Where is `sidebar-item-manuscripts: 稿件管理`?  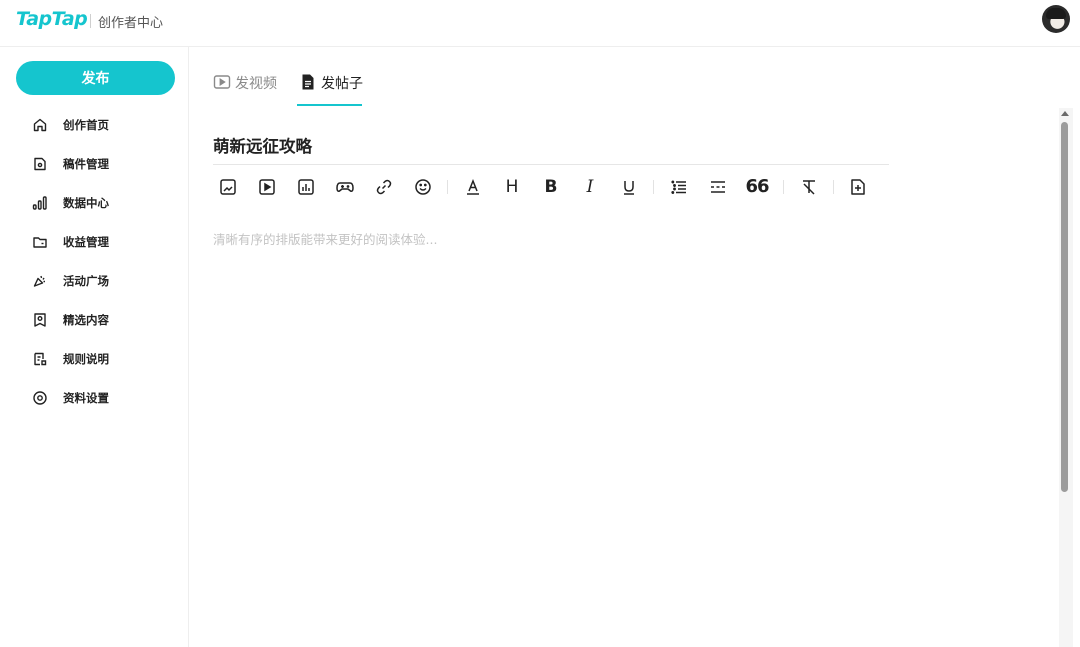
sidebar-item-manuscripts: 稿件管理 is located at coordinates (107, 164).